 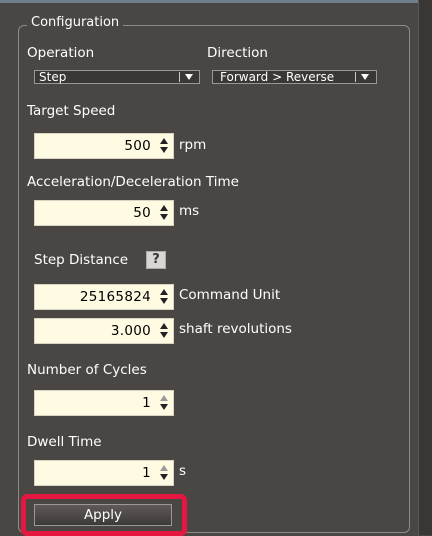 What do you see at coordinates (164, 213) in the screenshot?
I see `accel-decel-time-spinner` at bounding box center [164, 213].